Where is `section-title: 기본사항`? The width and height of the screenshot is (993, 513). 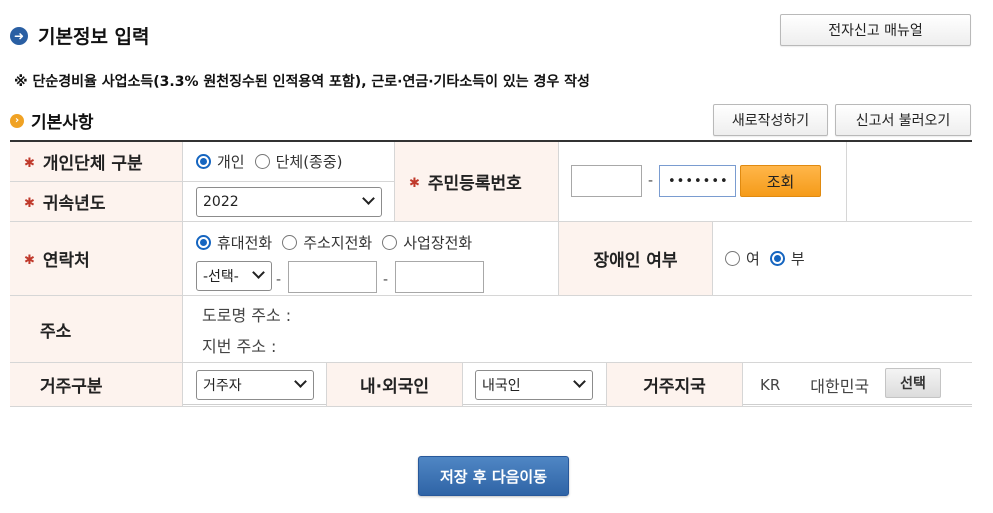
section-title: 기본사항 is located at coordinates (62, 123).